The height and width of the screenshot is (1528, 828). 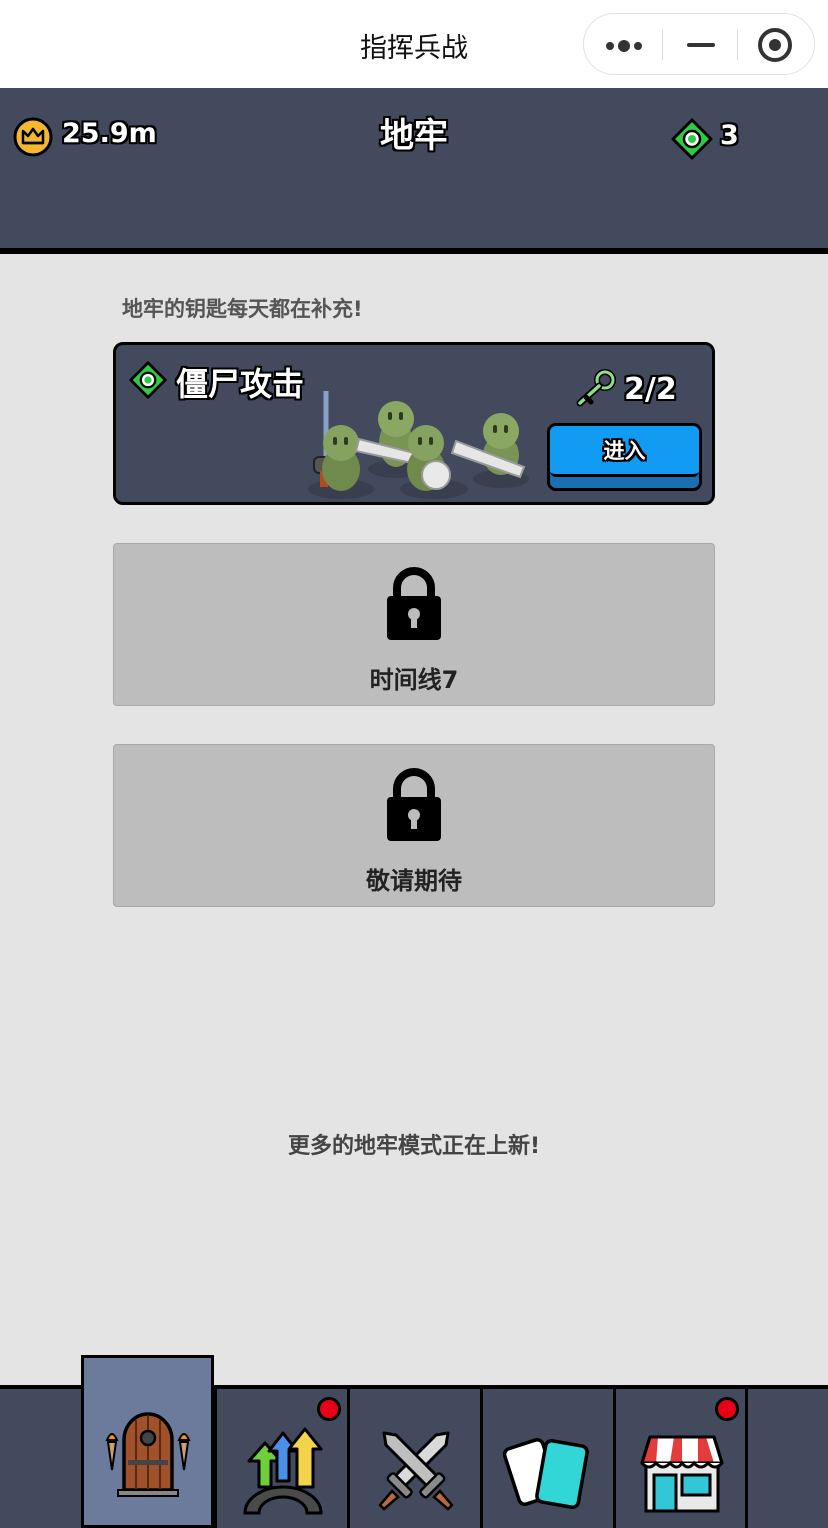 I want to click on upgrade-arrows-icon, so click(x=283, y=1471).